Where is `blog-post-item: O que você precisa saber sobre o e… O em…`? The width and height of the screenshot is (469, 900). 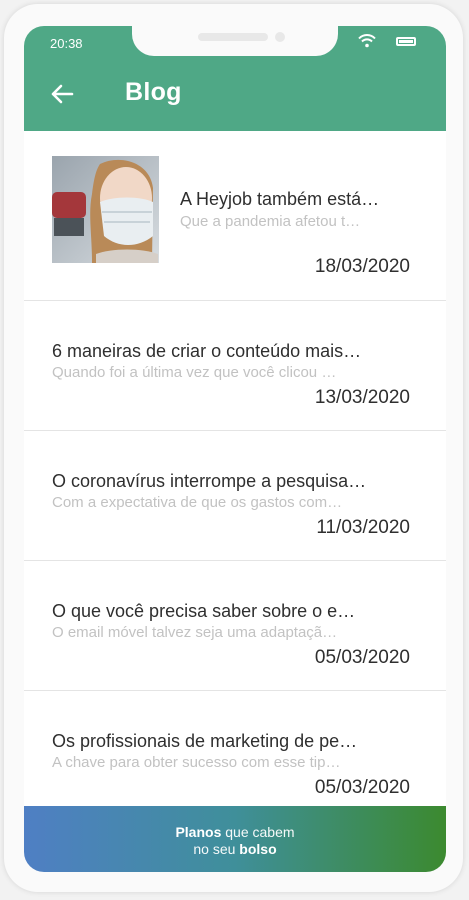
blog-post-item: O que você precisa saber sobre o e… O em… is located at coordinates (235, 626).